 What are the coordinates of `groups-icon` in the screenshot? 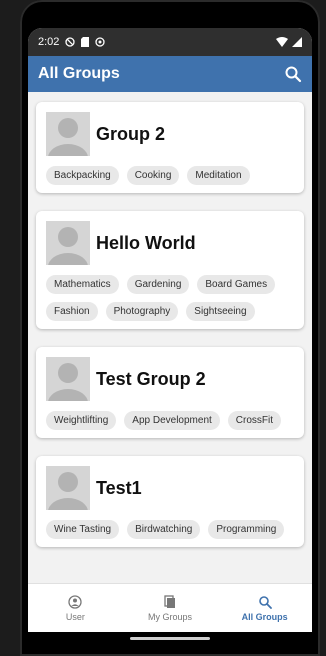 It's located at (169, 601).